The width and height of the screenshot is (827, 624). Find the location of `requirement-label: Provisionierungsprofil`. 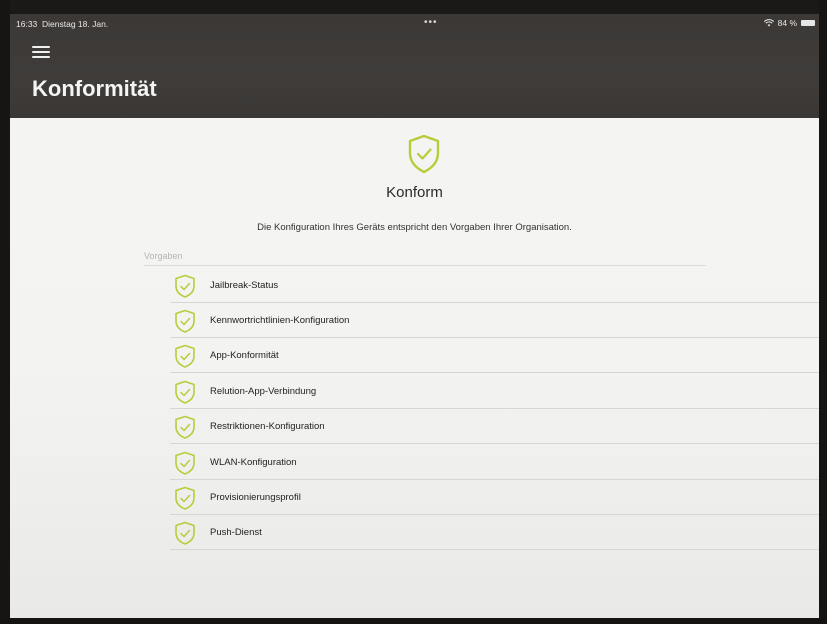

requirement-label: Provisionierungsprofil is located at coordinates (255, 497).